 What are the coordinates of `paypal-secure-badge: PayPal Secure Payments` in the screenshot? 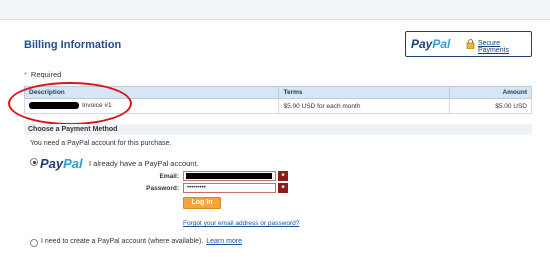 It's located at (468, 44).